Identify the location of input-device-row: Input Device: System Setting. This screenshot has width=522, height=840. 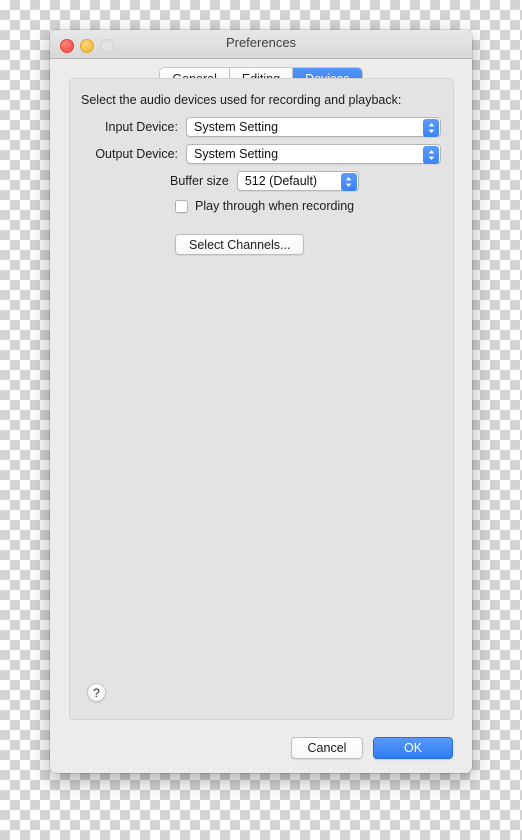
(262, 127).